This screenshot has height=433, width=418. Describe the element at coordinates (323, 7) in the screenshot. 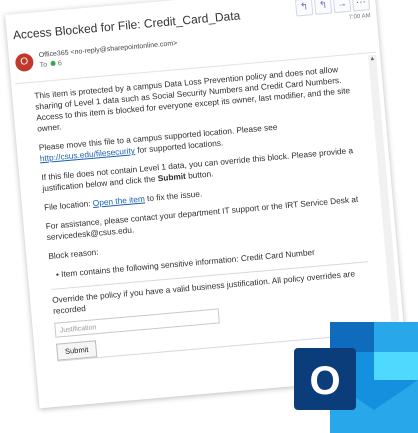

I see `reply-all-icon: ↰` at that location.